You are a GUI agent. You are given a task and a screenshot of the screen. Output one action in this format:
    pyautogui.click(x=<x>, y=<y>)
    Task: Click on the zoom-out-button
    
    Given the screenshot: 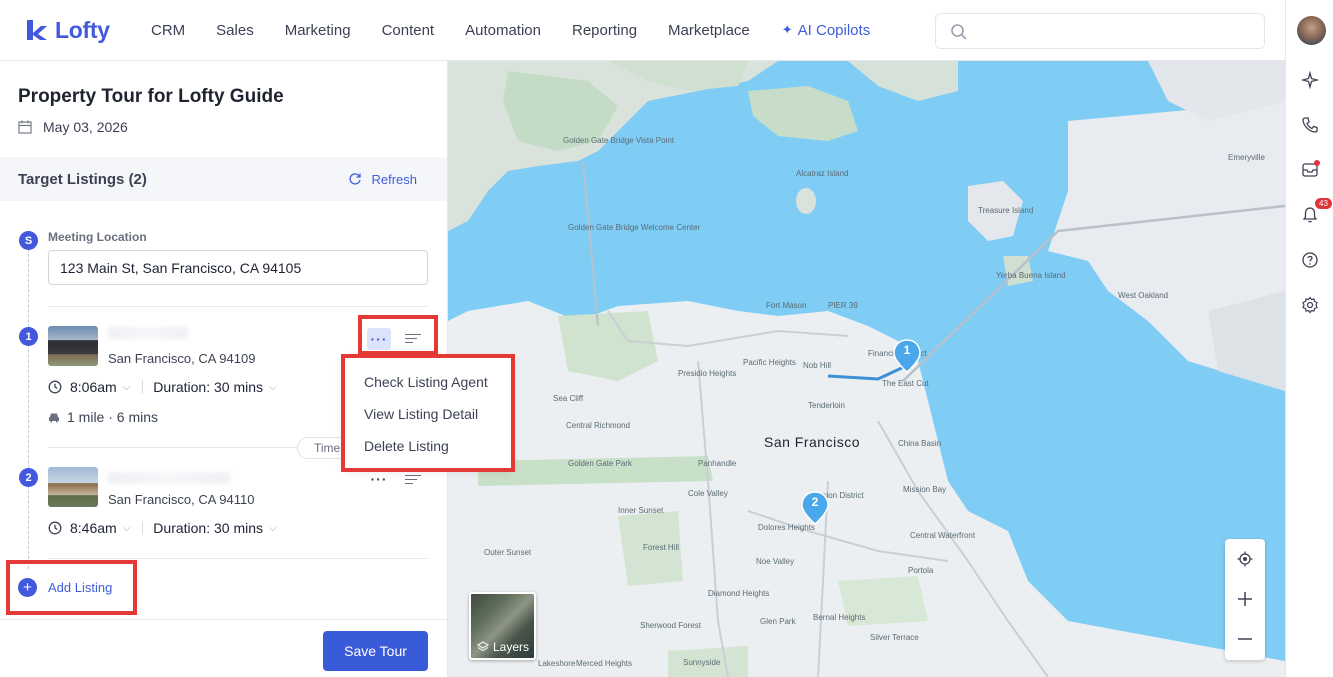 What is the action you would take?
    pyautogui.click(x=1245, y=639)
    